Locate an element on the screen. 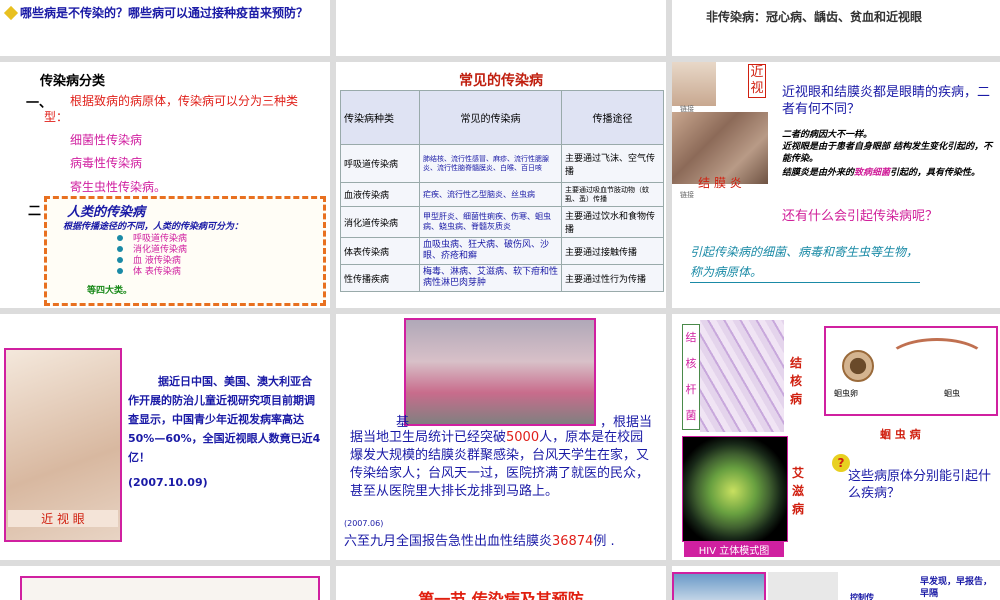 The height and width of the screenshot is (600, 1000). cartoon-image is located at coordinates (170, 588).